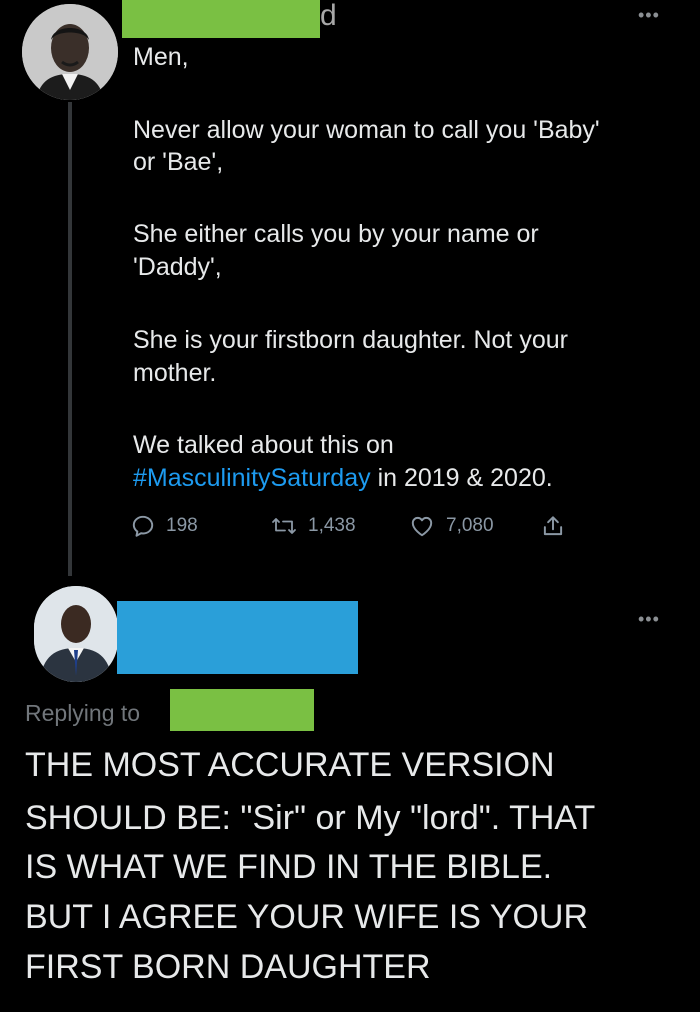  I want to click on author-avatar, so click(70, 52).